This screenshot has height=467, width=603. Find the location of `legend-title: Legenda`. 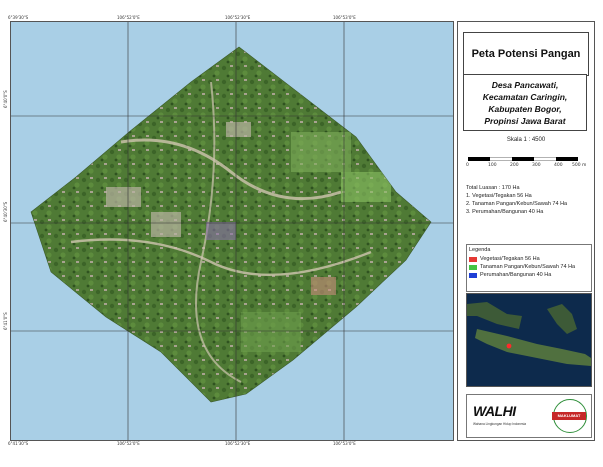

legend-title: Legenda is located at coordinates (480, 250).